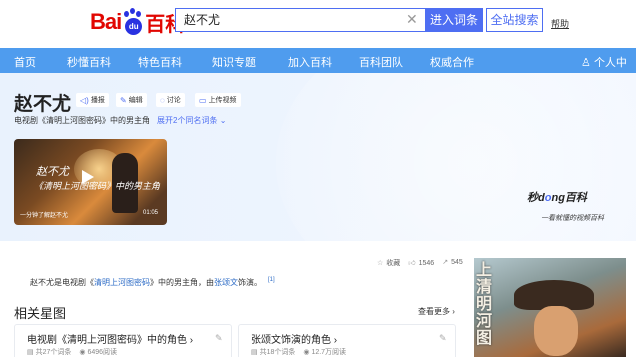  What do you see at coordinates (82, 120) in the screenshot?
I see `entry-subtitle: 电视剧《清明上河图密码》中的男主角` at bounding box center [82, 120].